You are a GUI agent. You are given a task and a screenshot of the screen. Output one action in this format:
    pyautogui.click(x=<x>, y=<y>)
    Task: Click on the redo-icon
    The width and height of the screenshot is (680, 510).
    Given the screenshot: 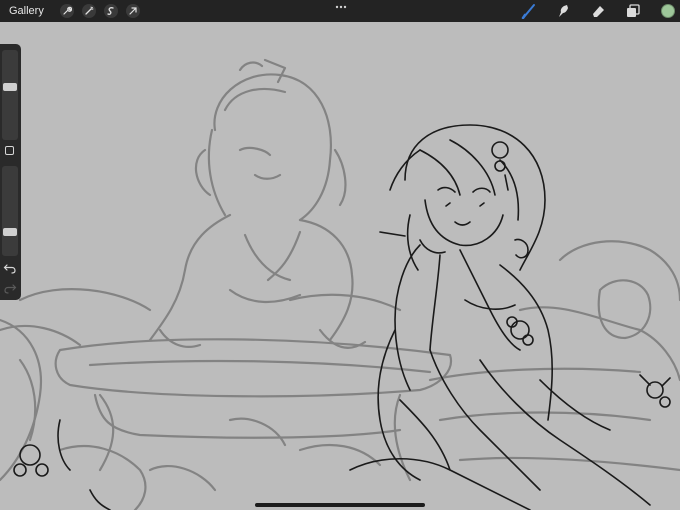 What is the action you would take?
    pyautogui.click(x=10, y=288)
    